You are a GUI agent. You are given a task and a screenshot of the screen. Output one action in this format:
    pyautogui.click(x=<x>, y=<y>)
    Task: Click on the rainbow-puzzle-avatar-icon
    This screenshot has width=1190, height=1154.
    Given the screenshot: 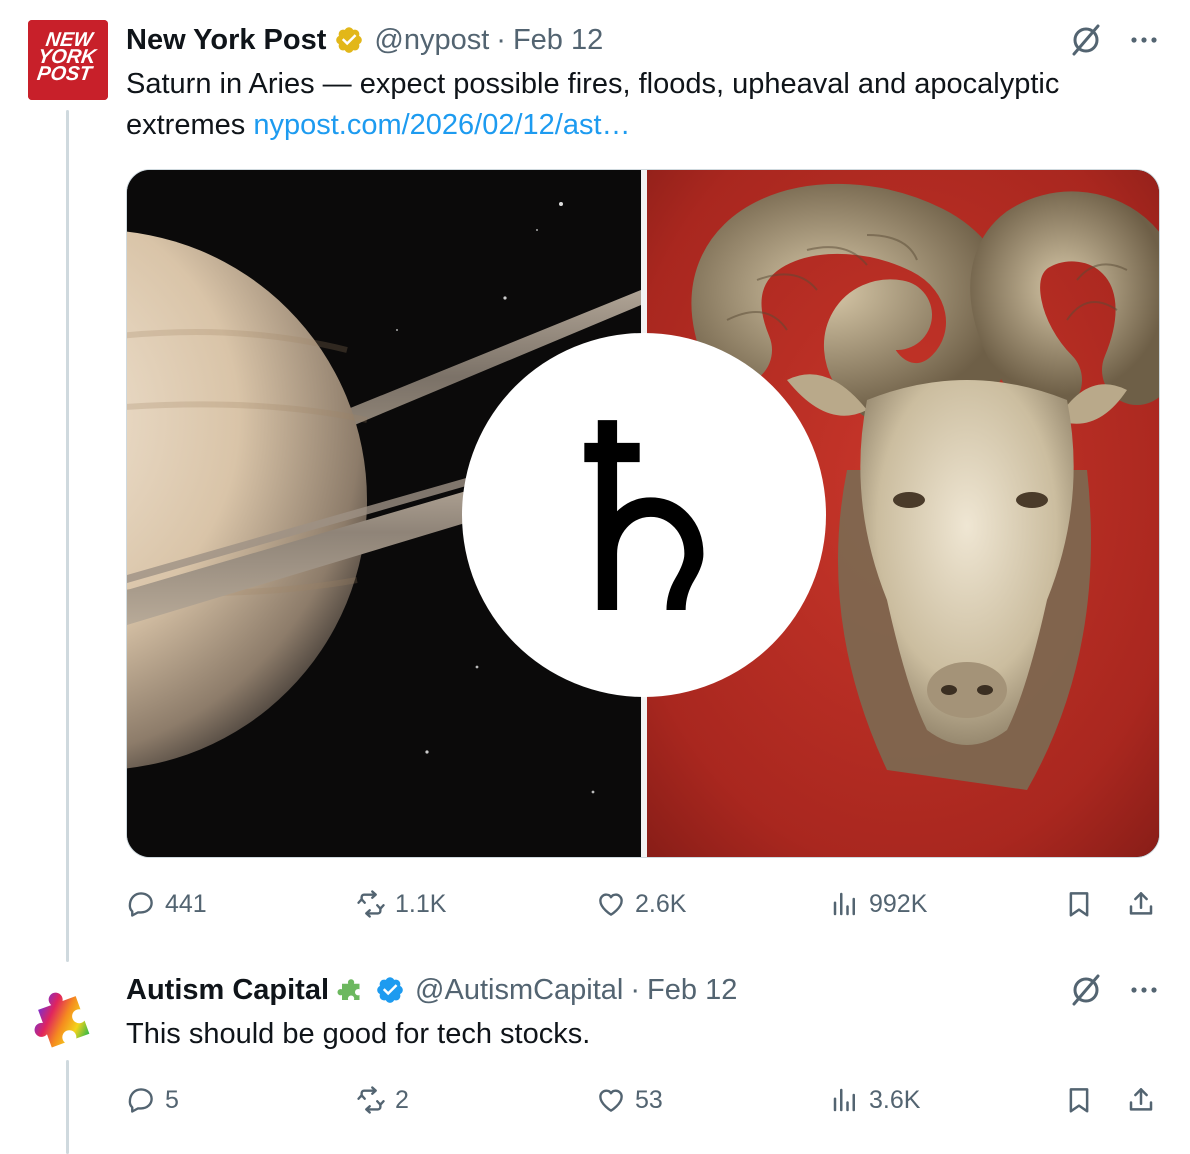 What is the action you would take?
    pyautogui.click(x=62, y=1020)
    